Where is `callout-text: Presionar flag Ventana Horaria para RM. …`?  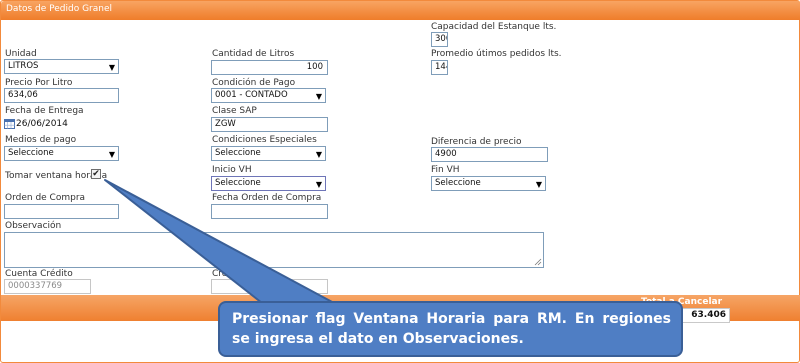
callout-text: Presionar flag Ventana Horaria para RM. … is located at coordinates (451, 329).